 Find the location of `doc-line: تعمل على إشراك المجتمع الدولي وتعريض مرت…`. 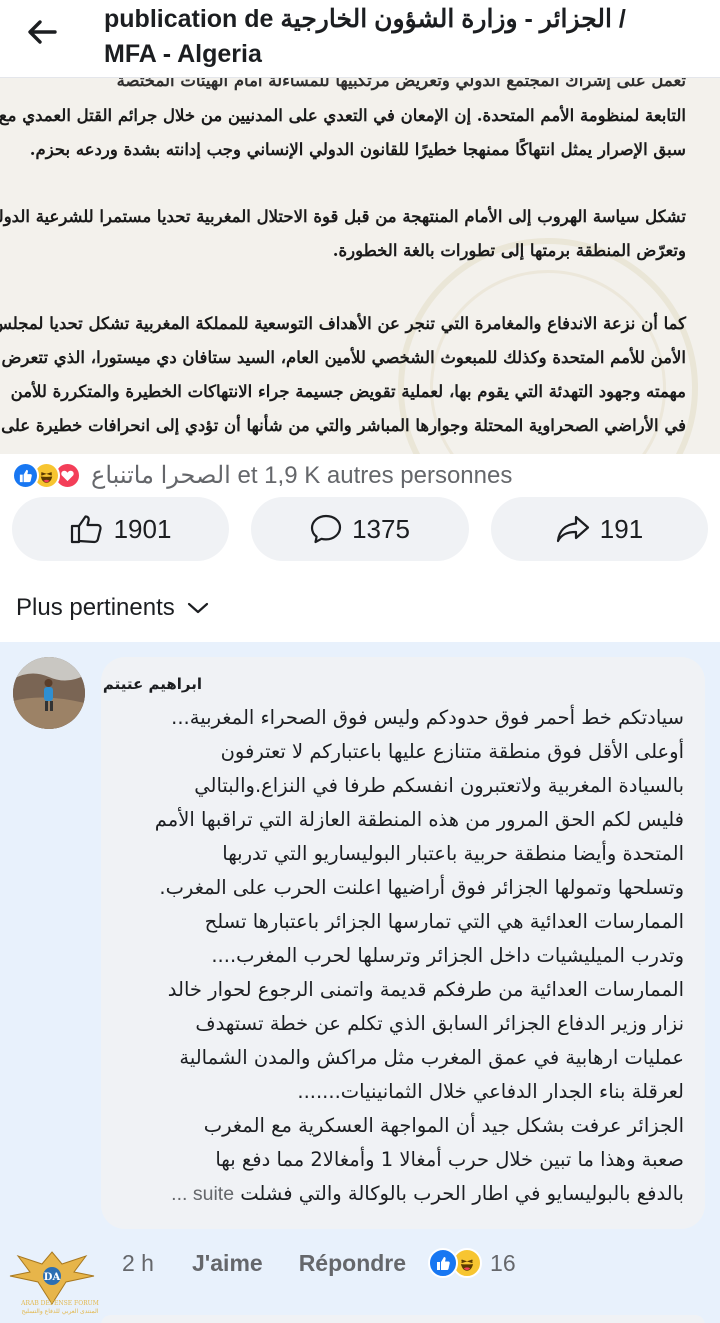

doc-line: تعمل على إشراك المجتمع الدولي وتعريض مرت… is located at coordinates (401, 84).